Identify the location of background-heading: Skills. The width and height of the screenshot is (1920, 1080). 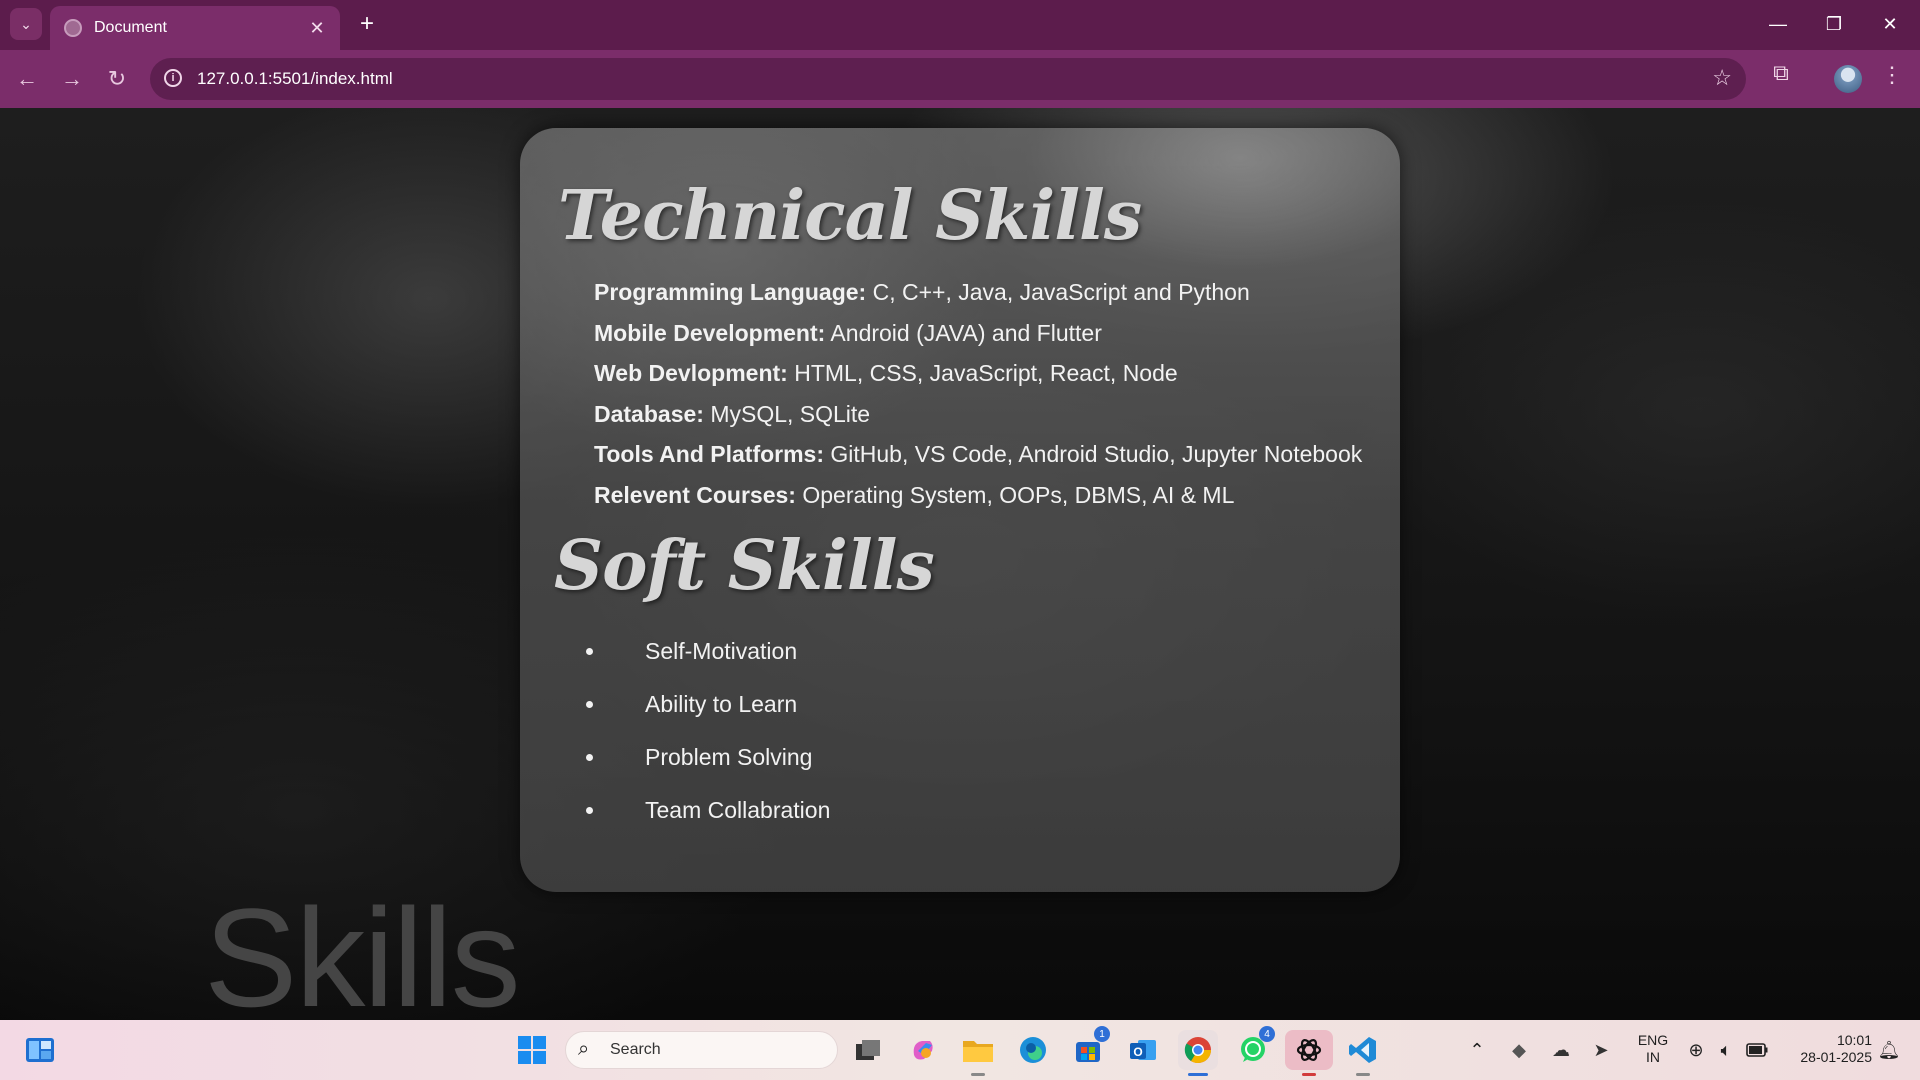
(362, 950).